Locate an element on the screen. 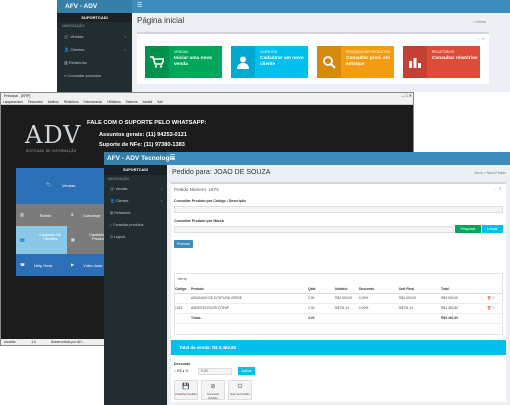 This screenshot has width=510, height=405. chart-icon is located at coordinates (415, 62).